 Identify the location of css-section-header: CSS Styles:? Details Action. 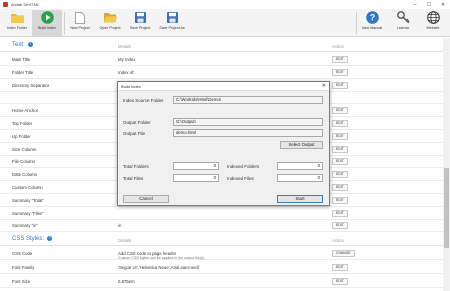
(221, 240).